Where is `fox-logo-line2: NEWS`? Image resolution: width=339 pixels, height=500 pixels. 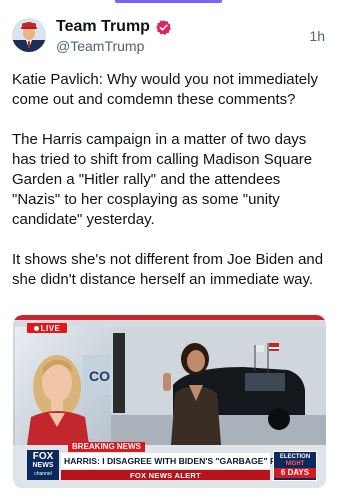
fox-logo-line2: NEWS is located at coordinates (43, 465).